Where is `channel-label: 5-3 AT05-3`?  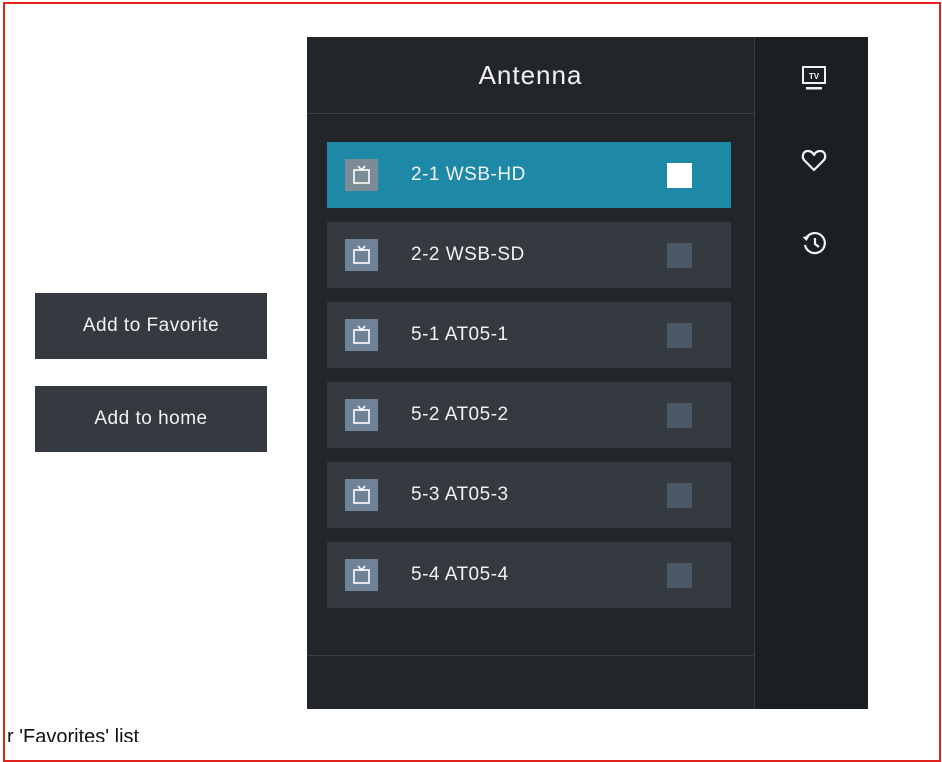
channel-label: 5-3 AT05-3 is located at coordinates (460, 494).